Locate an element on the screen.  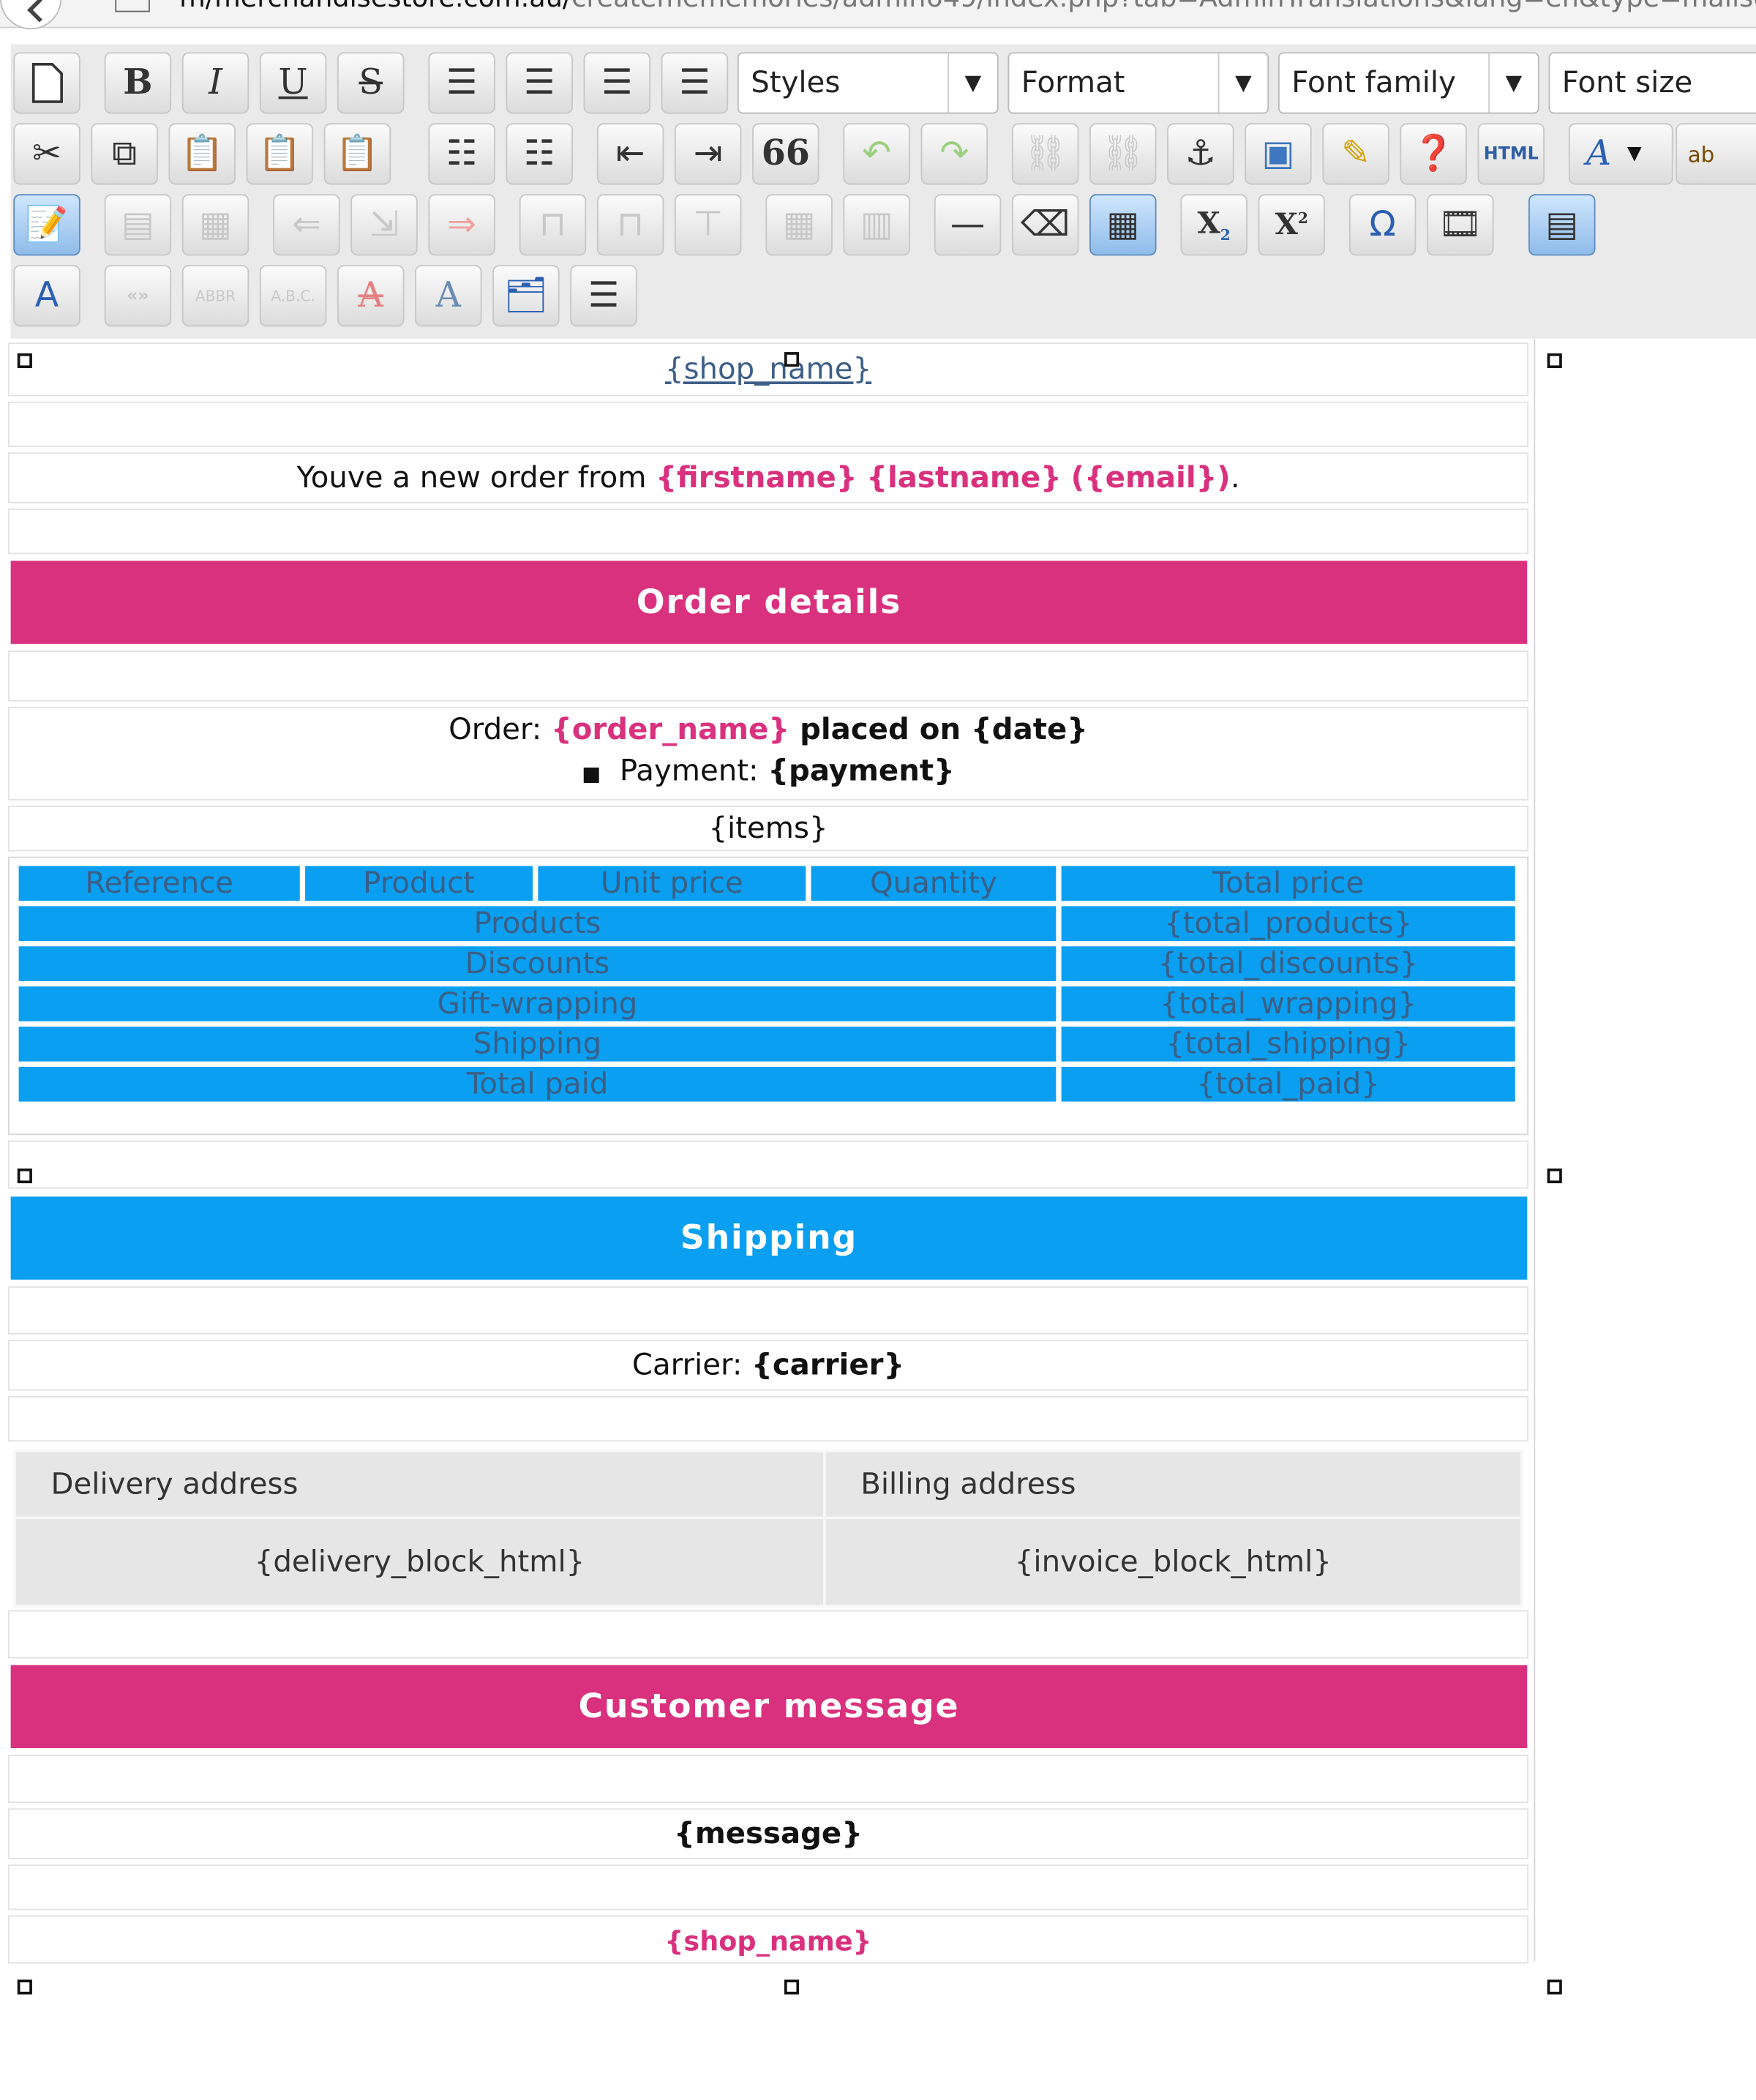
split-cells-button: ▦ is located at coordinates (799, 225).